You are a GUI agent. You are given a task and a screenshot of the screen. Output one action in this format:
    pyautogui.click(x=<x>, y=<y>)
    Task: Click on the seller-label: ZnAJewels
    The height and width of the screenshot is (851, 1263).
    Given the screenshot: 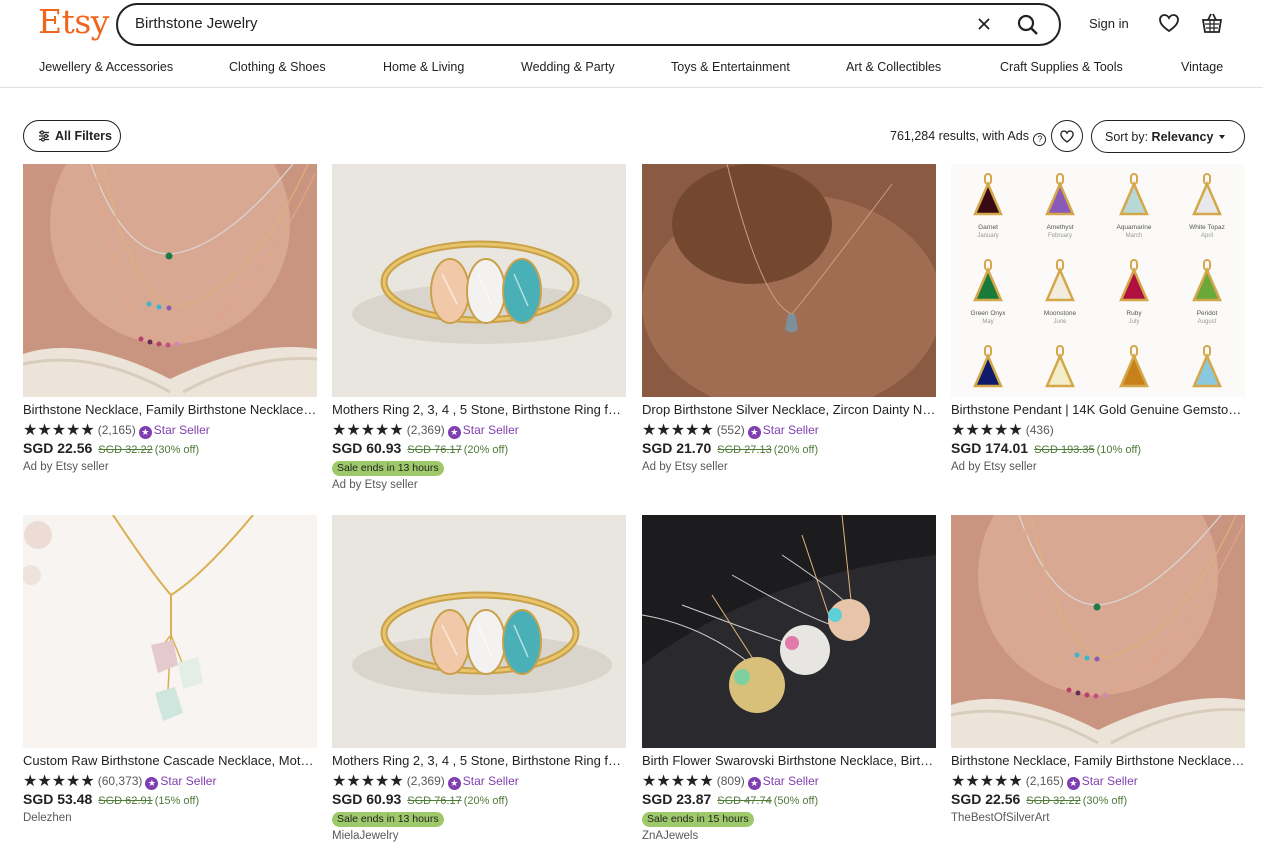 What is the action you would take?
    pyautogui.click(x=670, y=836)
    